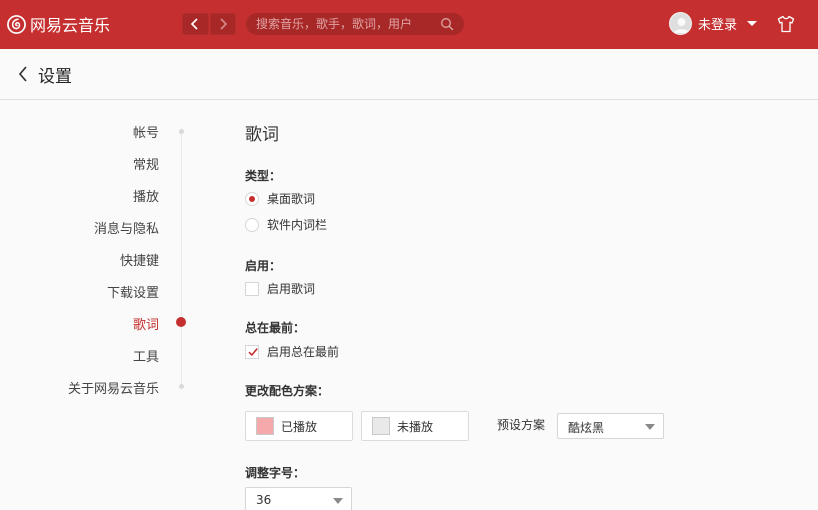 Image resolution: width=818 pixels, height=510 pixels. I want to click on search-box, so click(355, 24).